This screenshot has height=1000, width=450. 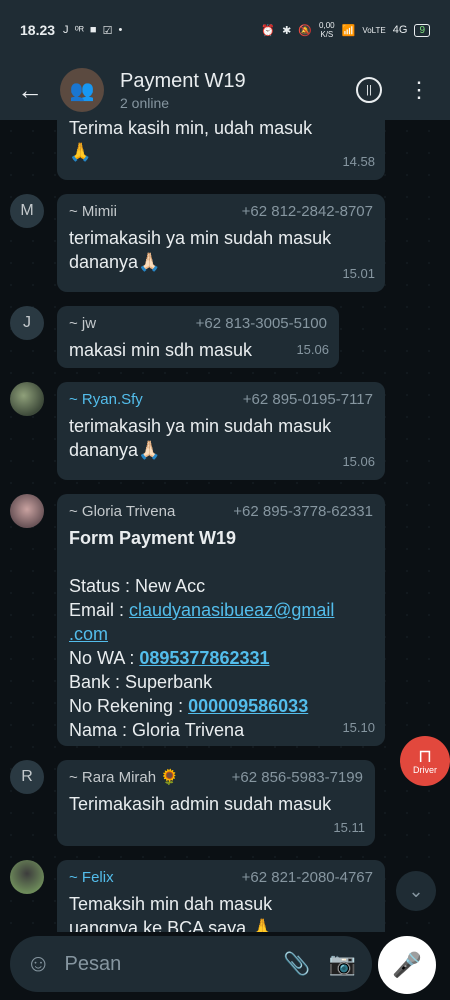 What do you see at coordinates (221, 682) in the screenshot?
I see `bank-line: Bank : Superbank` at bounding box center [221, 682].